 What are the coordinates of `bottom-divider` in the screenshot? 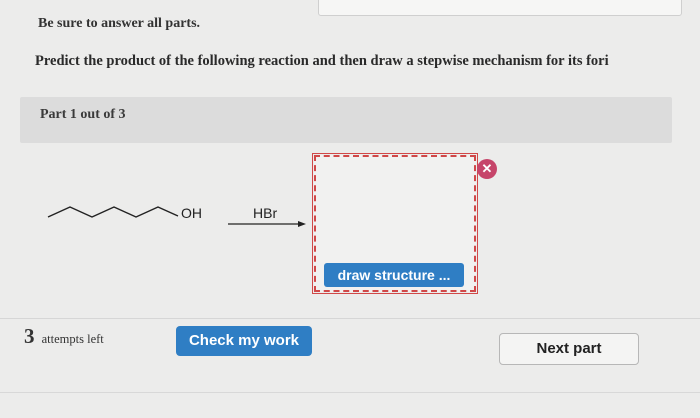 It's located at (350, 392).